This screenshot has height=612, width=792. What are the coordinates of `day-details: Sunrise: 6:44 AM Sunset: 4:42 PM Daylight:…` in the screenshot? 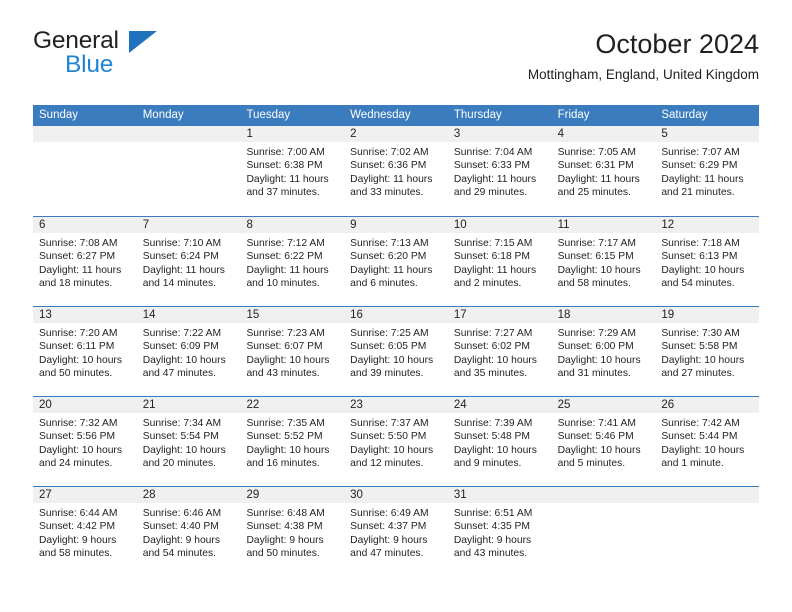 It's located at (85, 532).